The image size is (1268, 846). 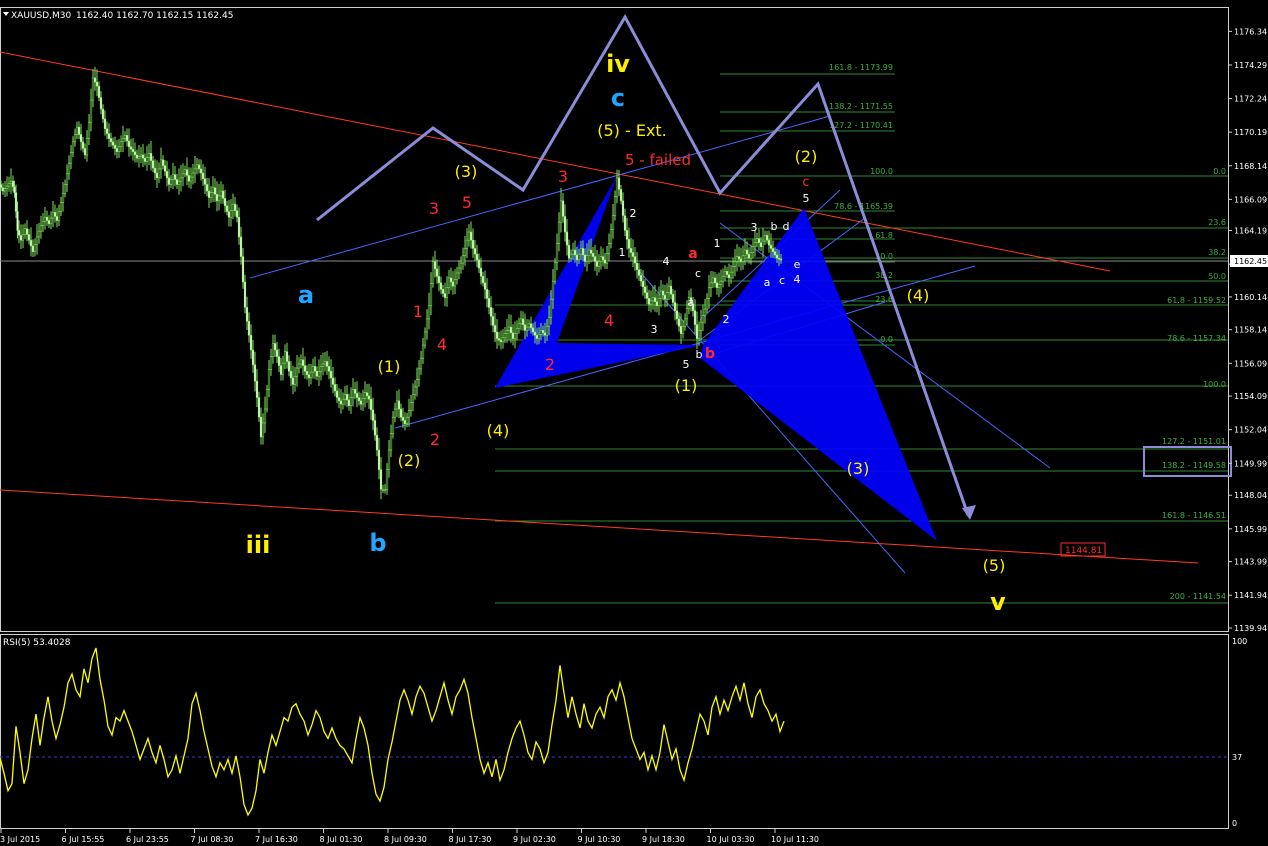 What do you see at coordinates (409, 460) in the screenshot?
I see `wave-label: (2)` at bounding box center [409, 460].